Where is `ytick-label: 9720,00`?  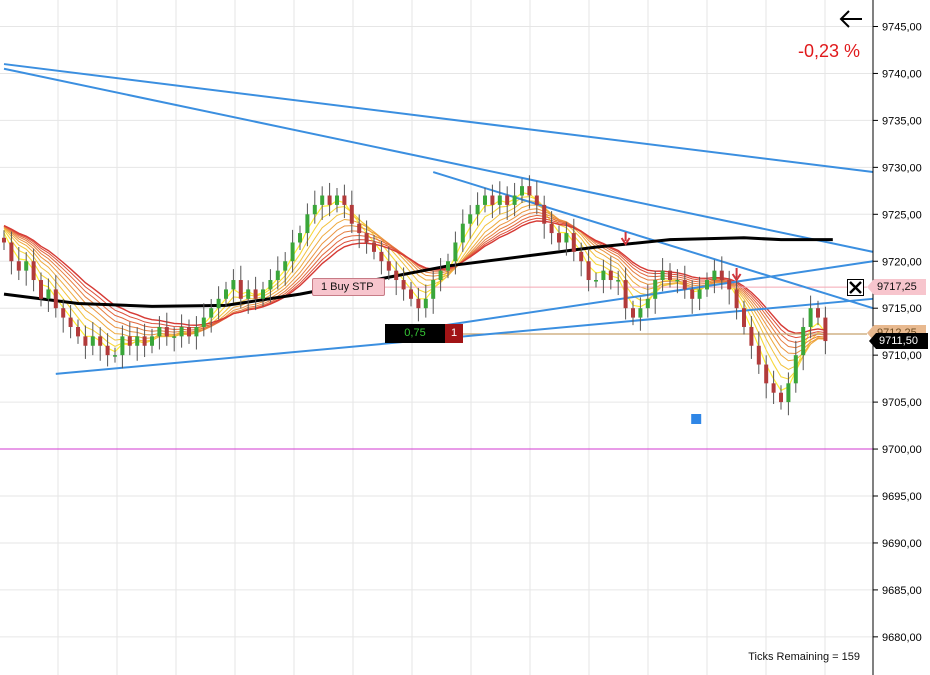 ytick-label: 9720,00 is located at coordinates (902, 262).